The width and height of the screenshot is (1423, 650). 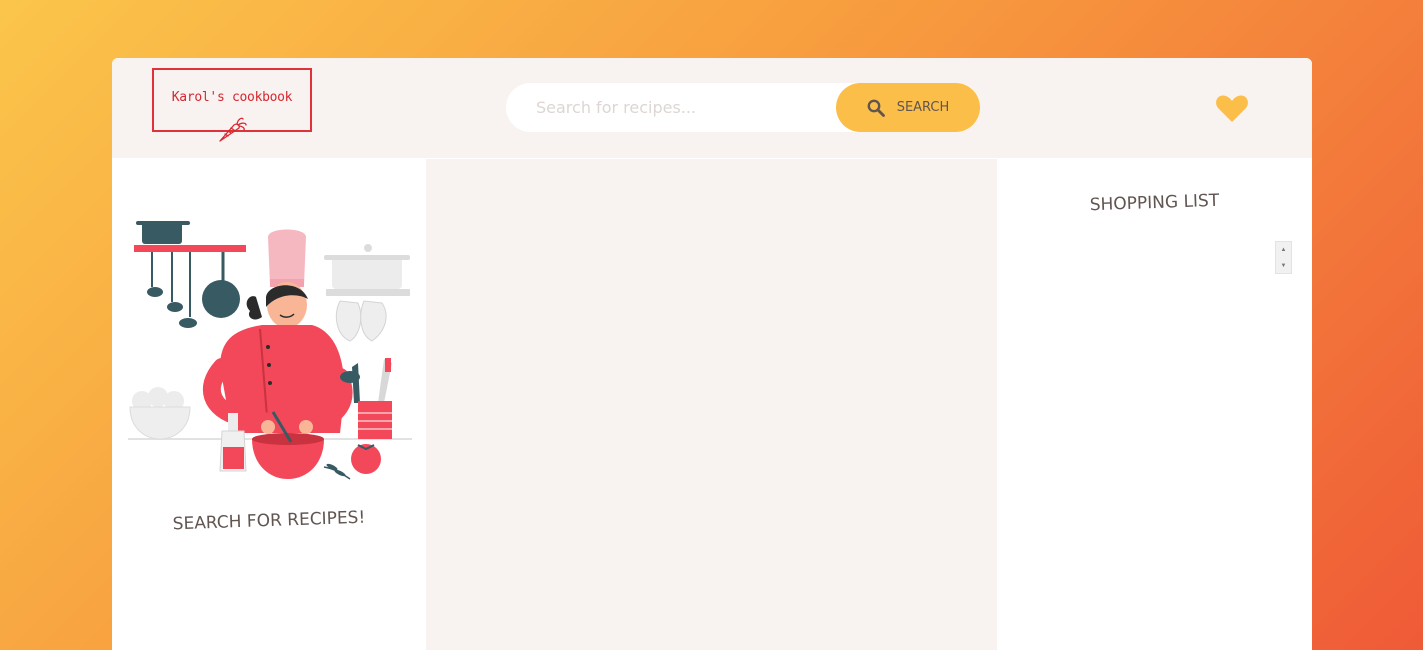 I want to click on shopping-list-title: SHOPPING LIST, so click(x=1154, y=203).